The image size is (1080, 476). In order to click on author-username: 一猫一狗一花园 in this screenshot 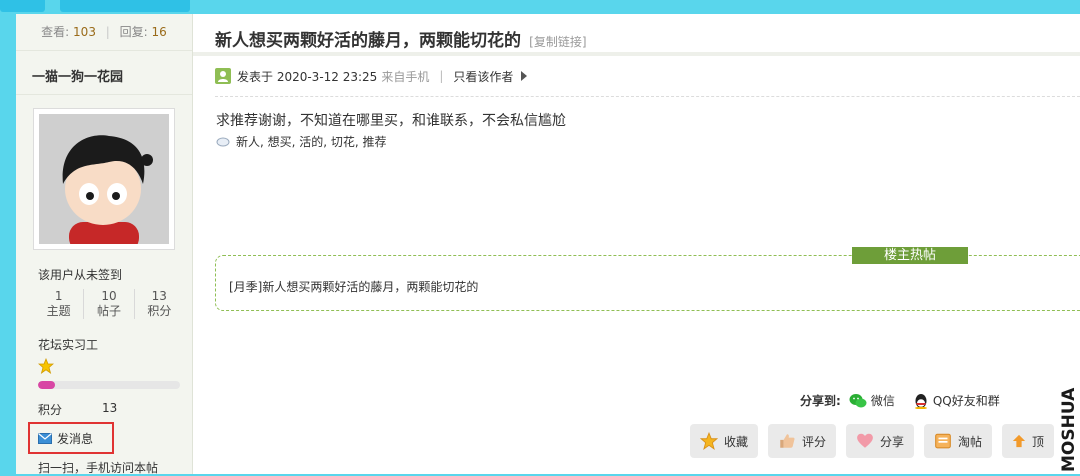, I will do `click(77, 75)`.